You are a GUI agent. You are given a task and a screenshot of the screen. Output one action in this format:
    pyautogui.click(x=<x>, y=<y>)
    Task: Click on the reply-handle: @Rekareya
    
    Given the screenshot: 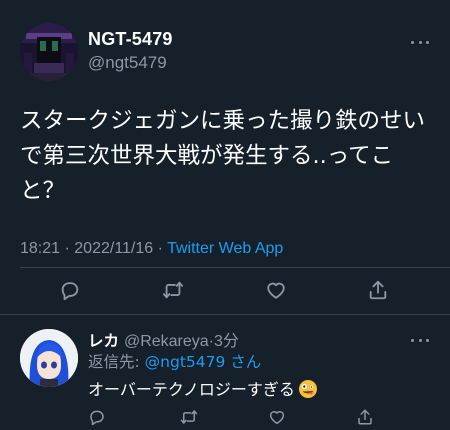 What is the action you would take?
    pyautogui.click(x=166, y=341)
    